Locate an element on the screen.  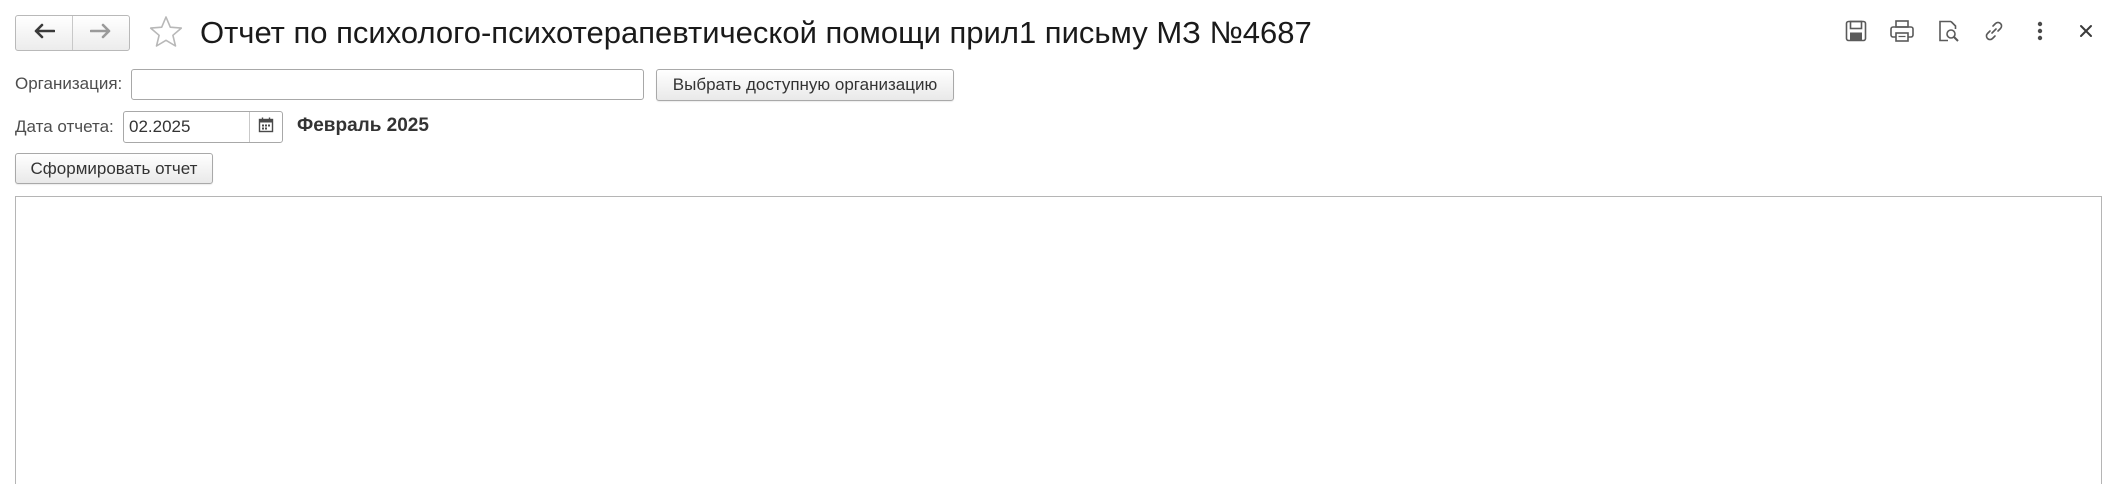
link-icon is located at coordinates (1994, 33).